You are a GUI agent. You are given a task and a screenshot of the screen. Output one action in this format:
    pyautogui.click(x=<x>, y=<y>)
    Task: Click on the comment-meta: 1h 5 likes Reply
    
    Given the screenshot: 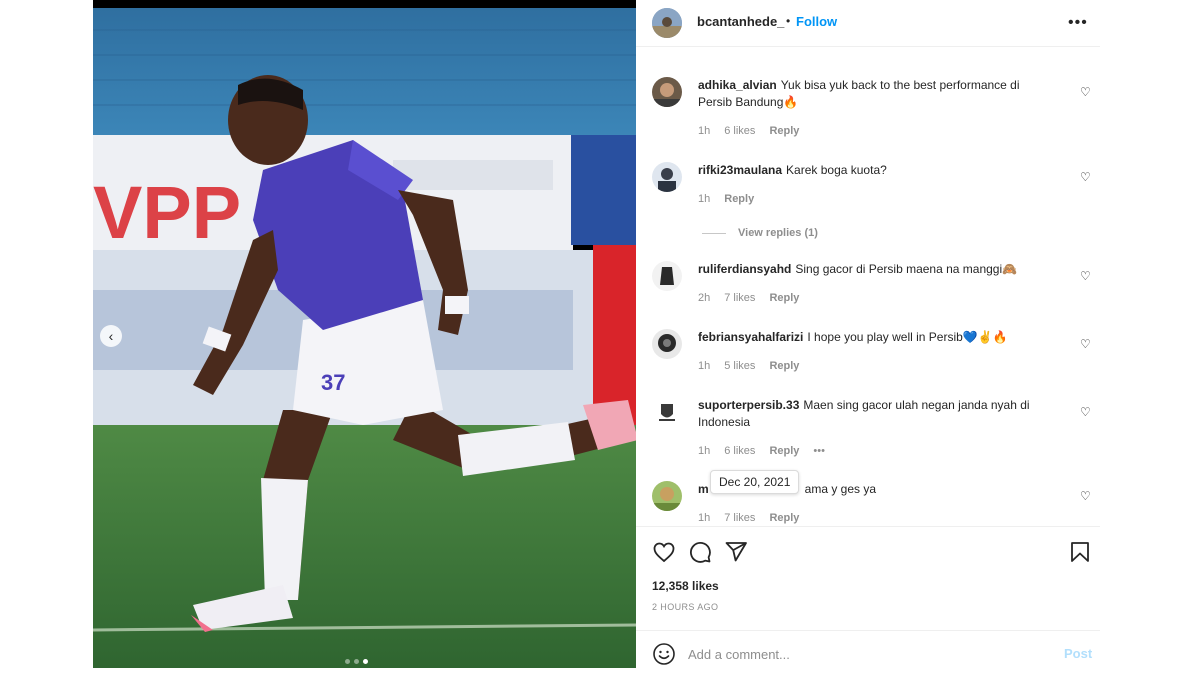 What is the action you would take?
    pyautogui.click(x=748, y=366)
    